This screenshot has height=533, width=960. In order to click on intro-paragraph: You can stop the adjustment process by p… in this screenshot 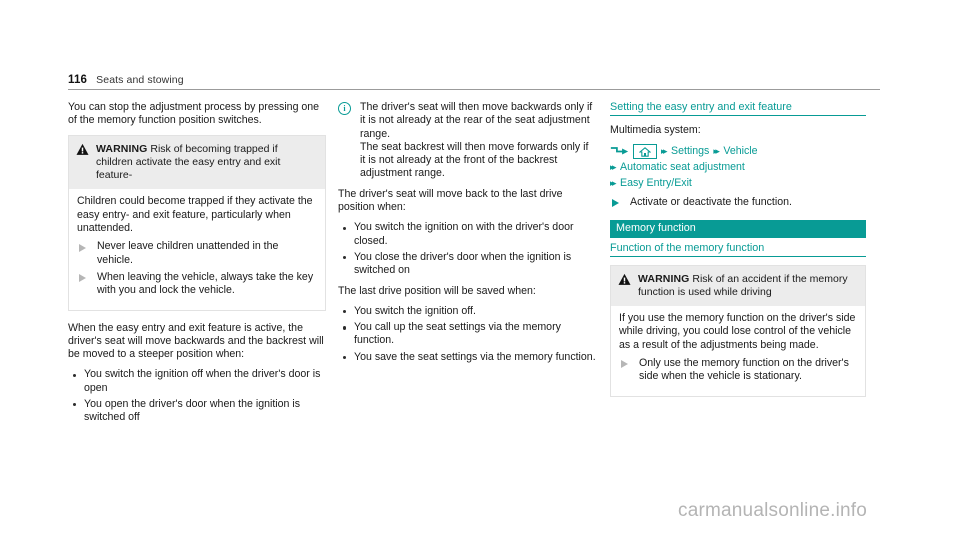, I will do `click(194, 114)`.